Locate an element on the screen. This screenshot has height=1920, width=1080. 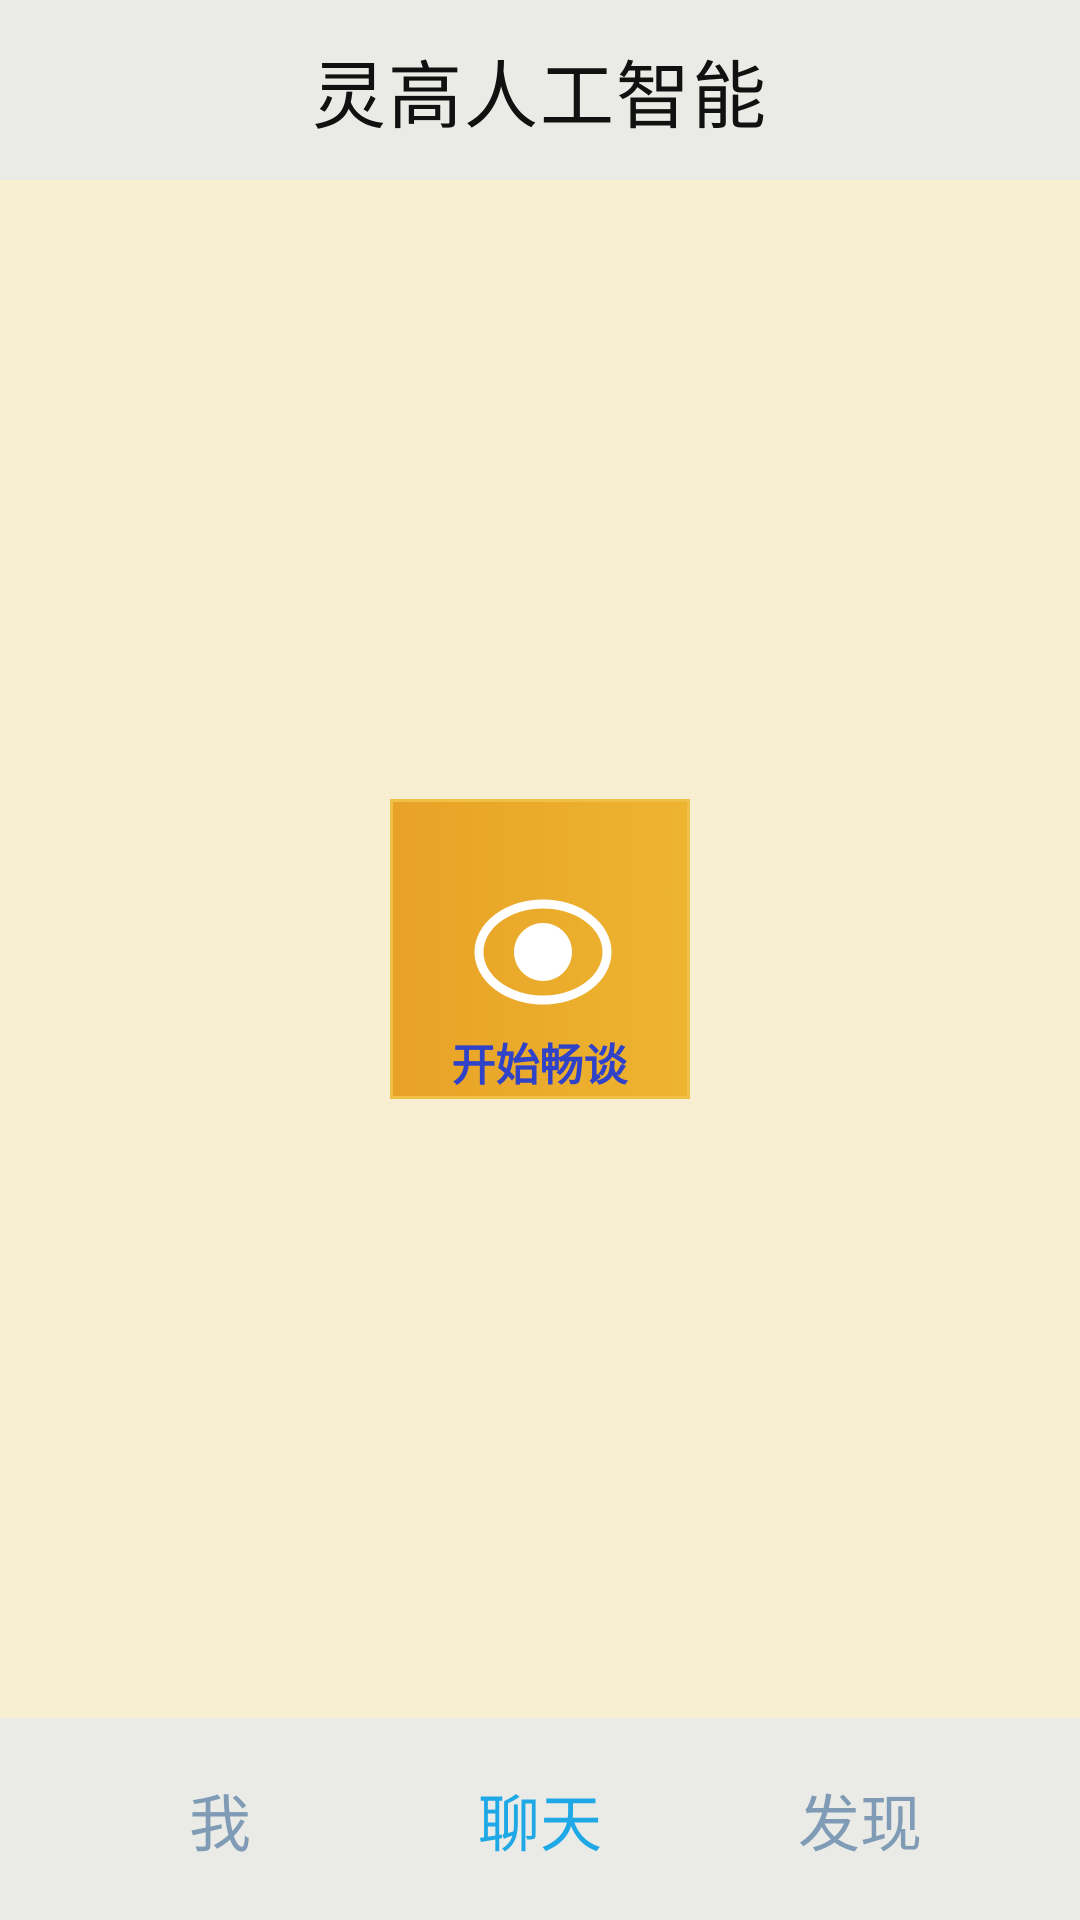
nav-tab-chat-label: 聊天 is located at coordinates (539, 1824).